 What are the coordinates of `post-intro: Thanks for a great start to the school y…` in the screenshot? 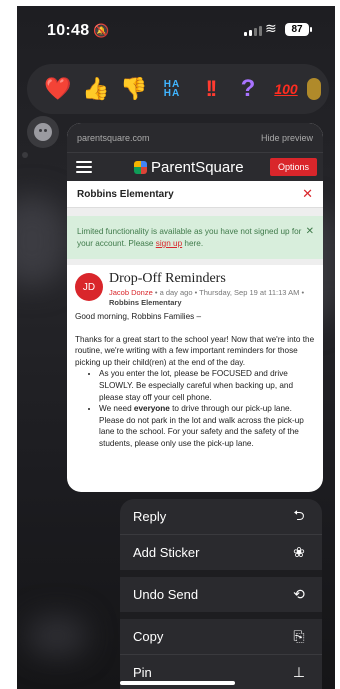 It's located at (195, 350).